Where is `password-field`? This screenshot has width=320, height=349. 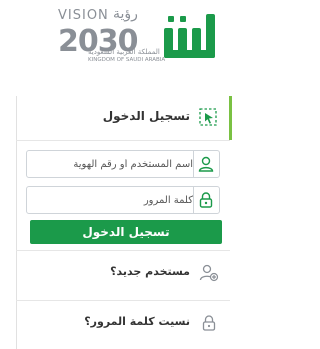 password-field is located at coordinates (123, 200).